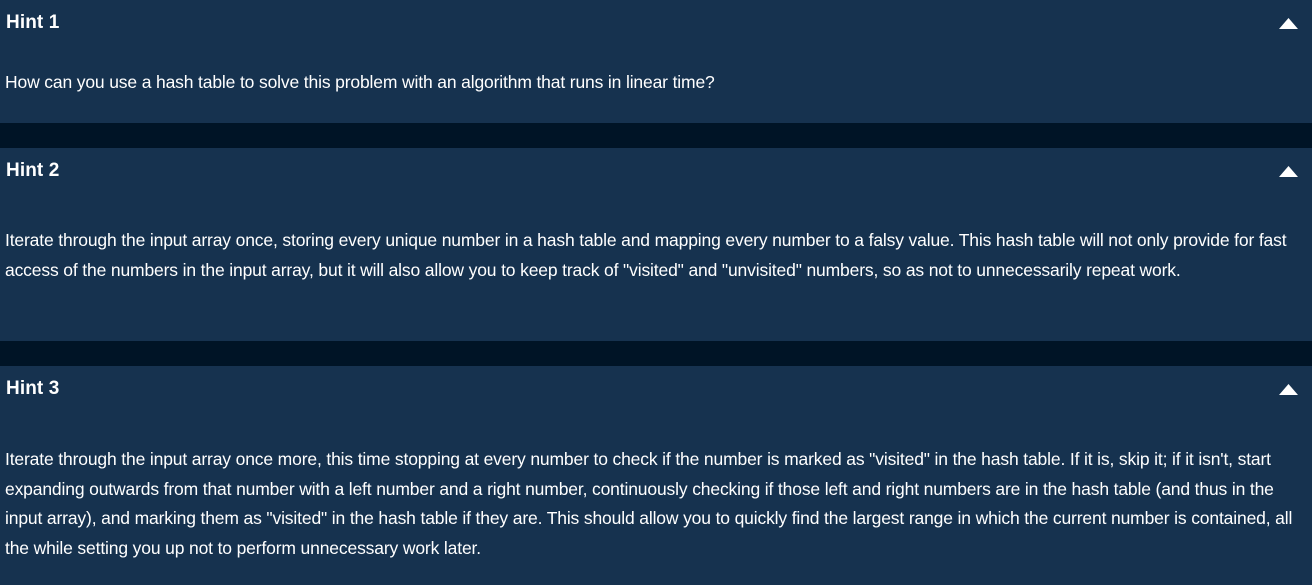 The width and height of the screenshot is (1312, 585). Describe the element at coordinates (33, 22) in the screenshot. I see `hint-1-title: Hint 1` at that location.